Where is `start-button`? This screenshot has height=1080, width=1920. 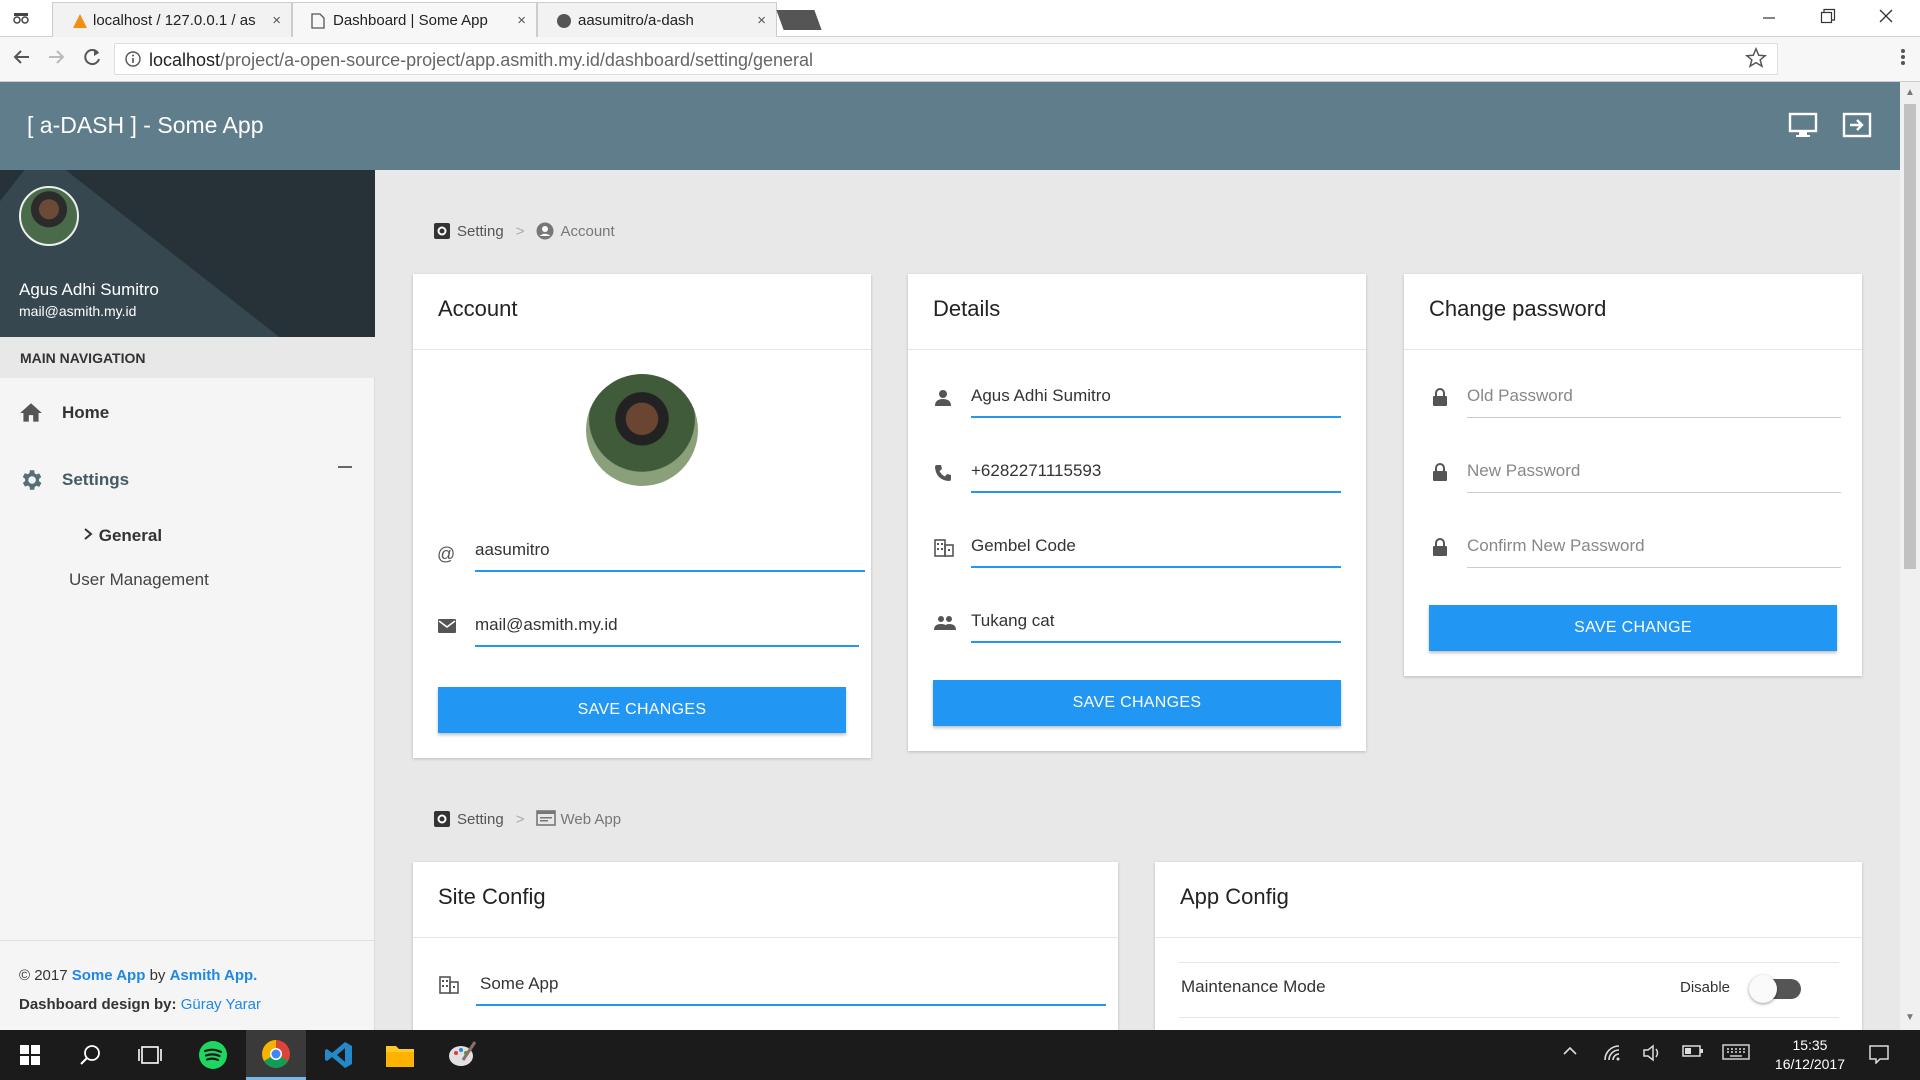 start-button is located at coordinates (30, 1055).